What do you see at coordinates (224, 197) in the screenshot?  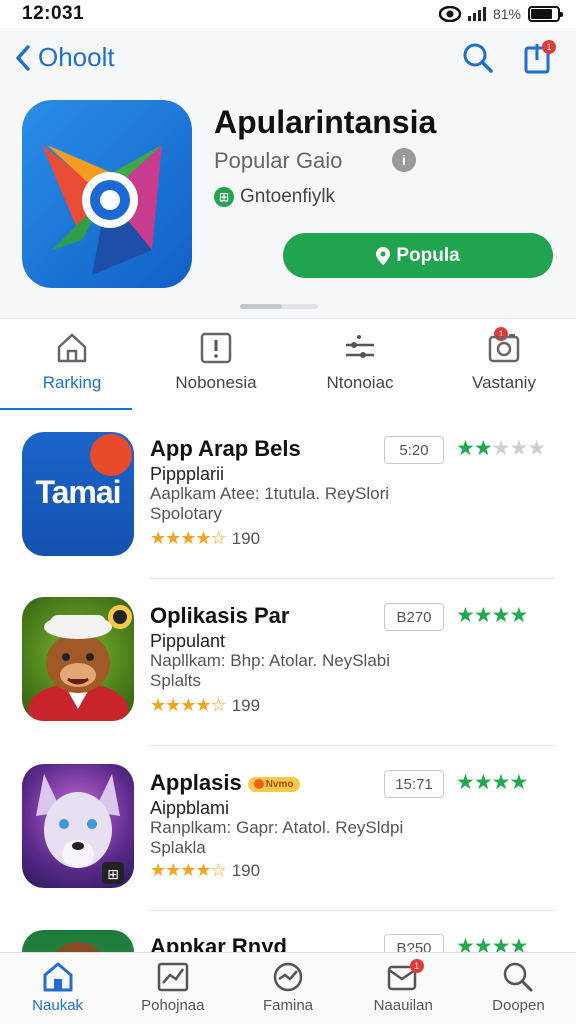 I see `developer-icon: ⊞` at bounding box center [224, 197].